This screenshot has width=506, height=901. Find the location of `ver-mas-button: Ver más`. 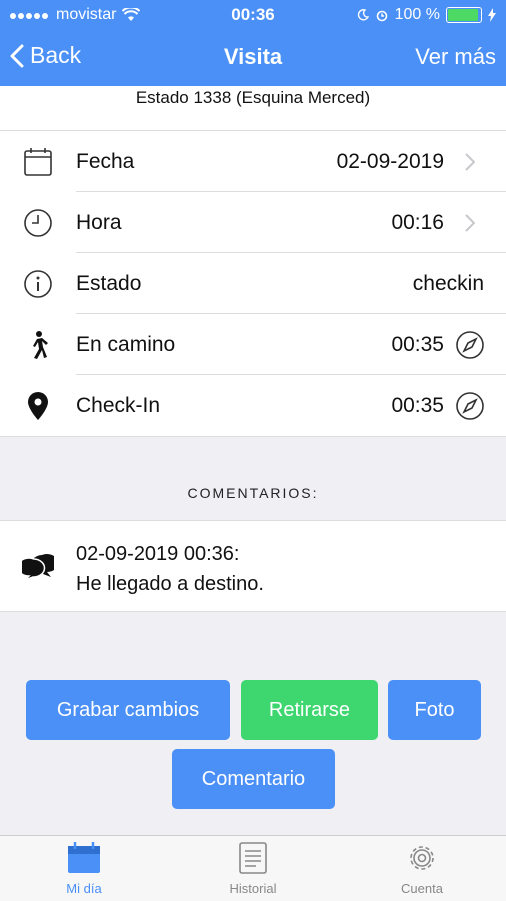

ver-mas-button: Ver más is located at coordinates (455, 57).